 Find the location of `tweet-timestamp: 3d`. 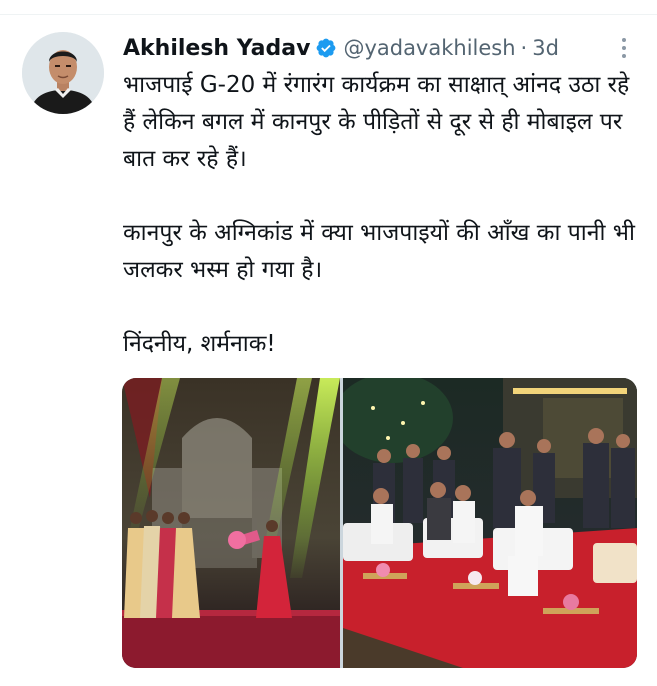

tweet-timestamp: 3d is located at coordinates (545, 48).